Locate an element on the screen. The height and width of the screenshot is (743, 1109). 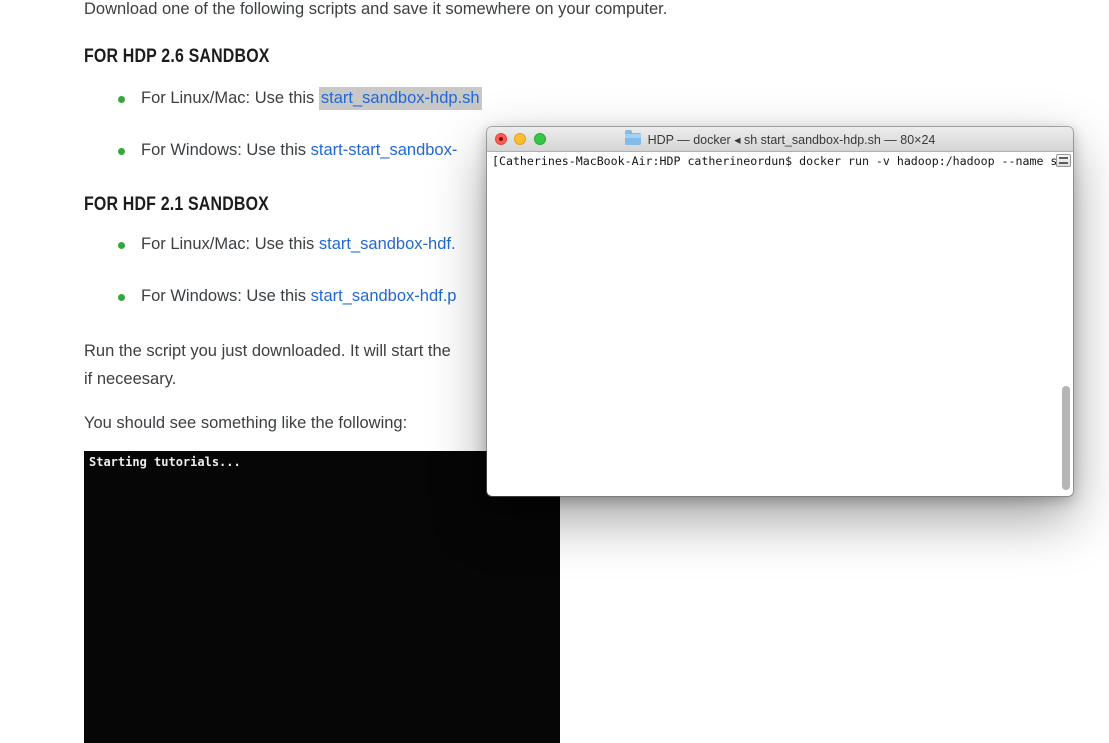
link-start-sandbox-hdf: start_sandbox-hdf. is located at coordinates (387, 244).